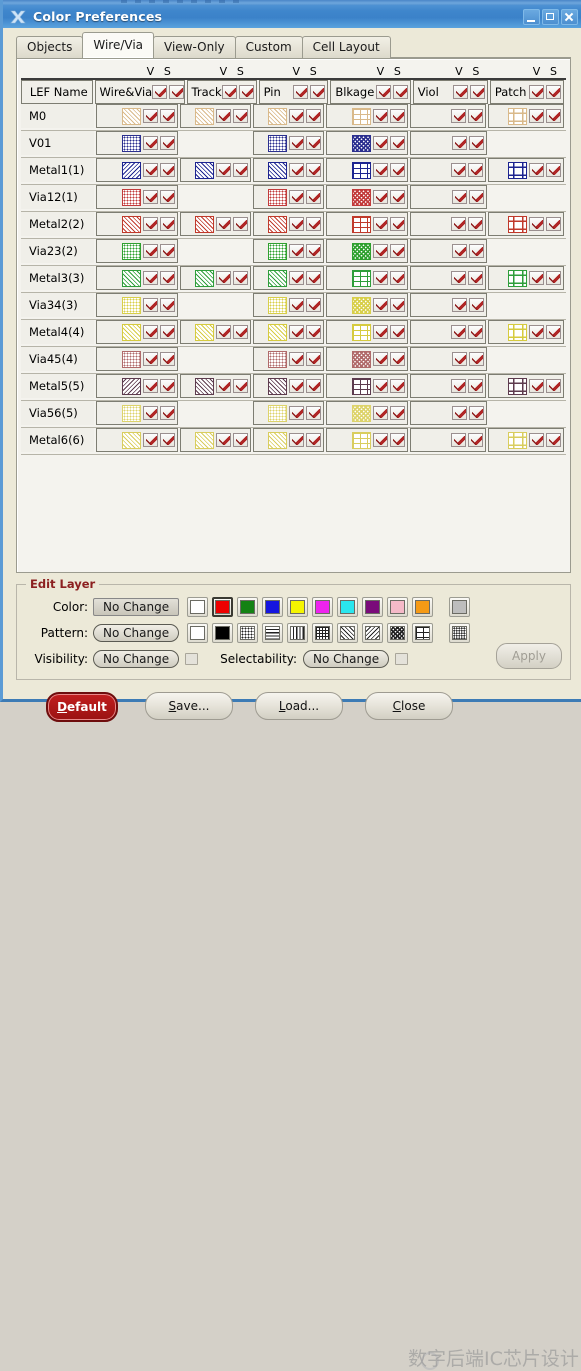 Image resolution: width=581 pixels, height=1371 pixels. What do you see at coordinates (131, 170) in the screenshot?
I see `pattern-swatch-diag-back` at bounding box center [131, 170].